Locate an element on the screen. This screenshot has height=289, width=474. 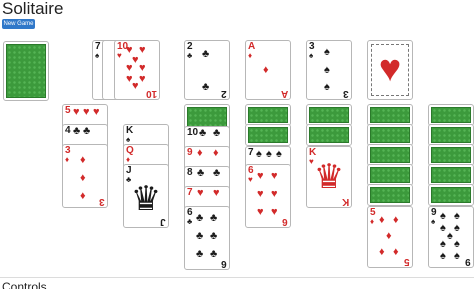
tableau-card: 9 ♠ ♠ ♠ ♠ ♠ ♠ ♠ ♠ ♠ ♠ 9 is located at coordinates (451, 237).